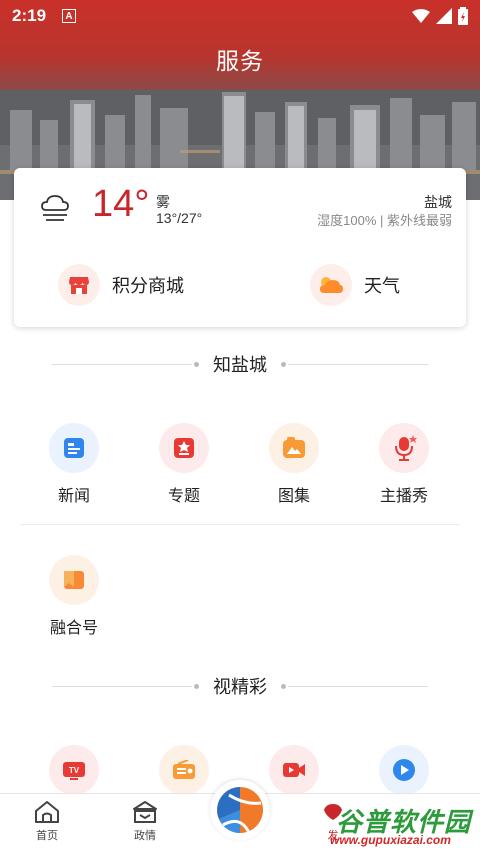 The image size is (480, 853). I want to click on weather-condition: 雾, so click(163, 202).